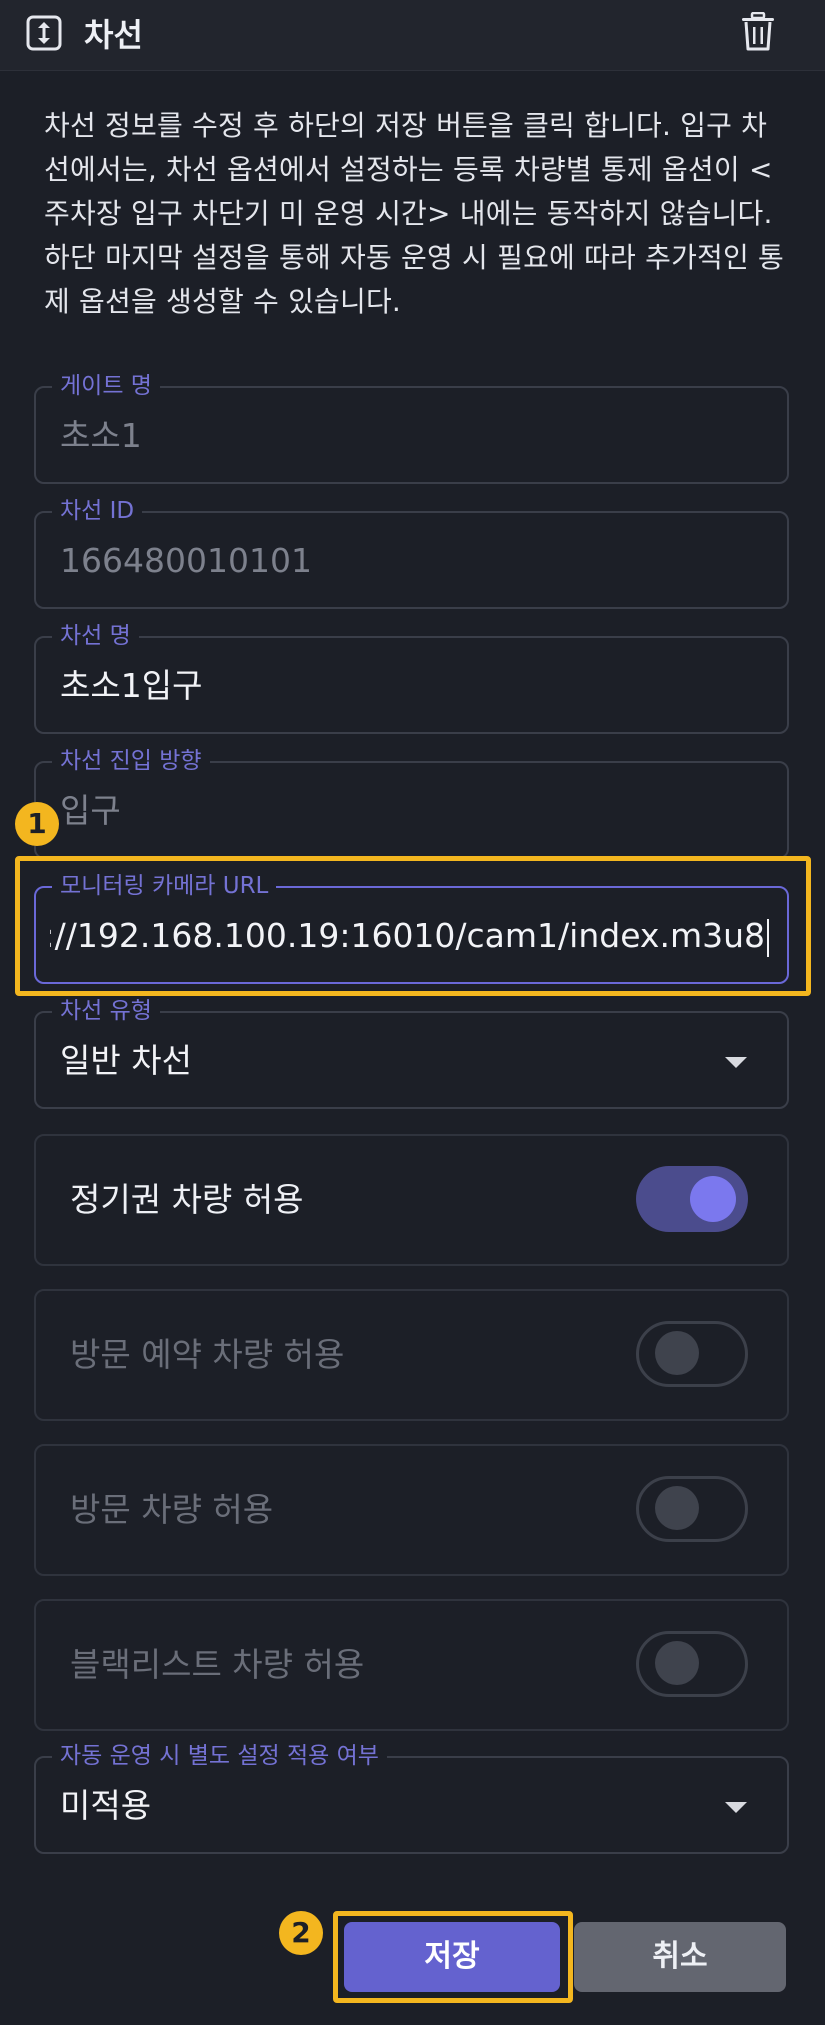 This screenshot has width=825, height=2025. What do you see at coordinates (411, 803) in the screenshot?
I see `lane-direction-field: 차선 진입 방향 입구` at bounding box center [411, 803].